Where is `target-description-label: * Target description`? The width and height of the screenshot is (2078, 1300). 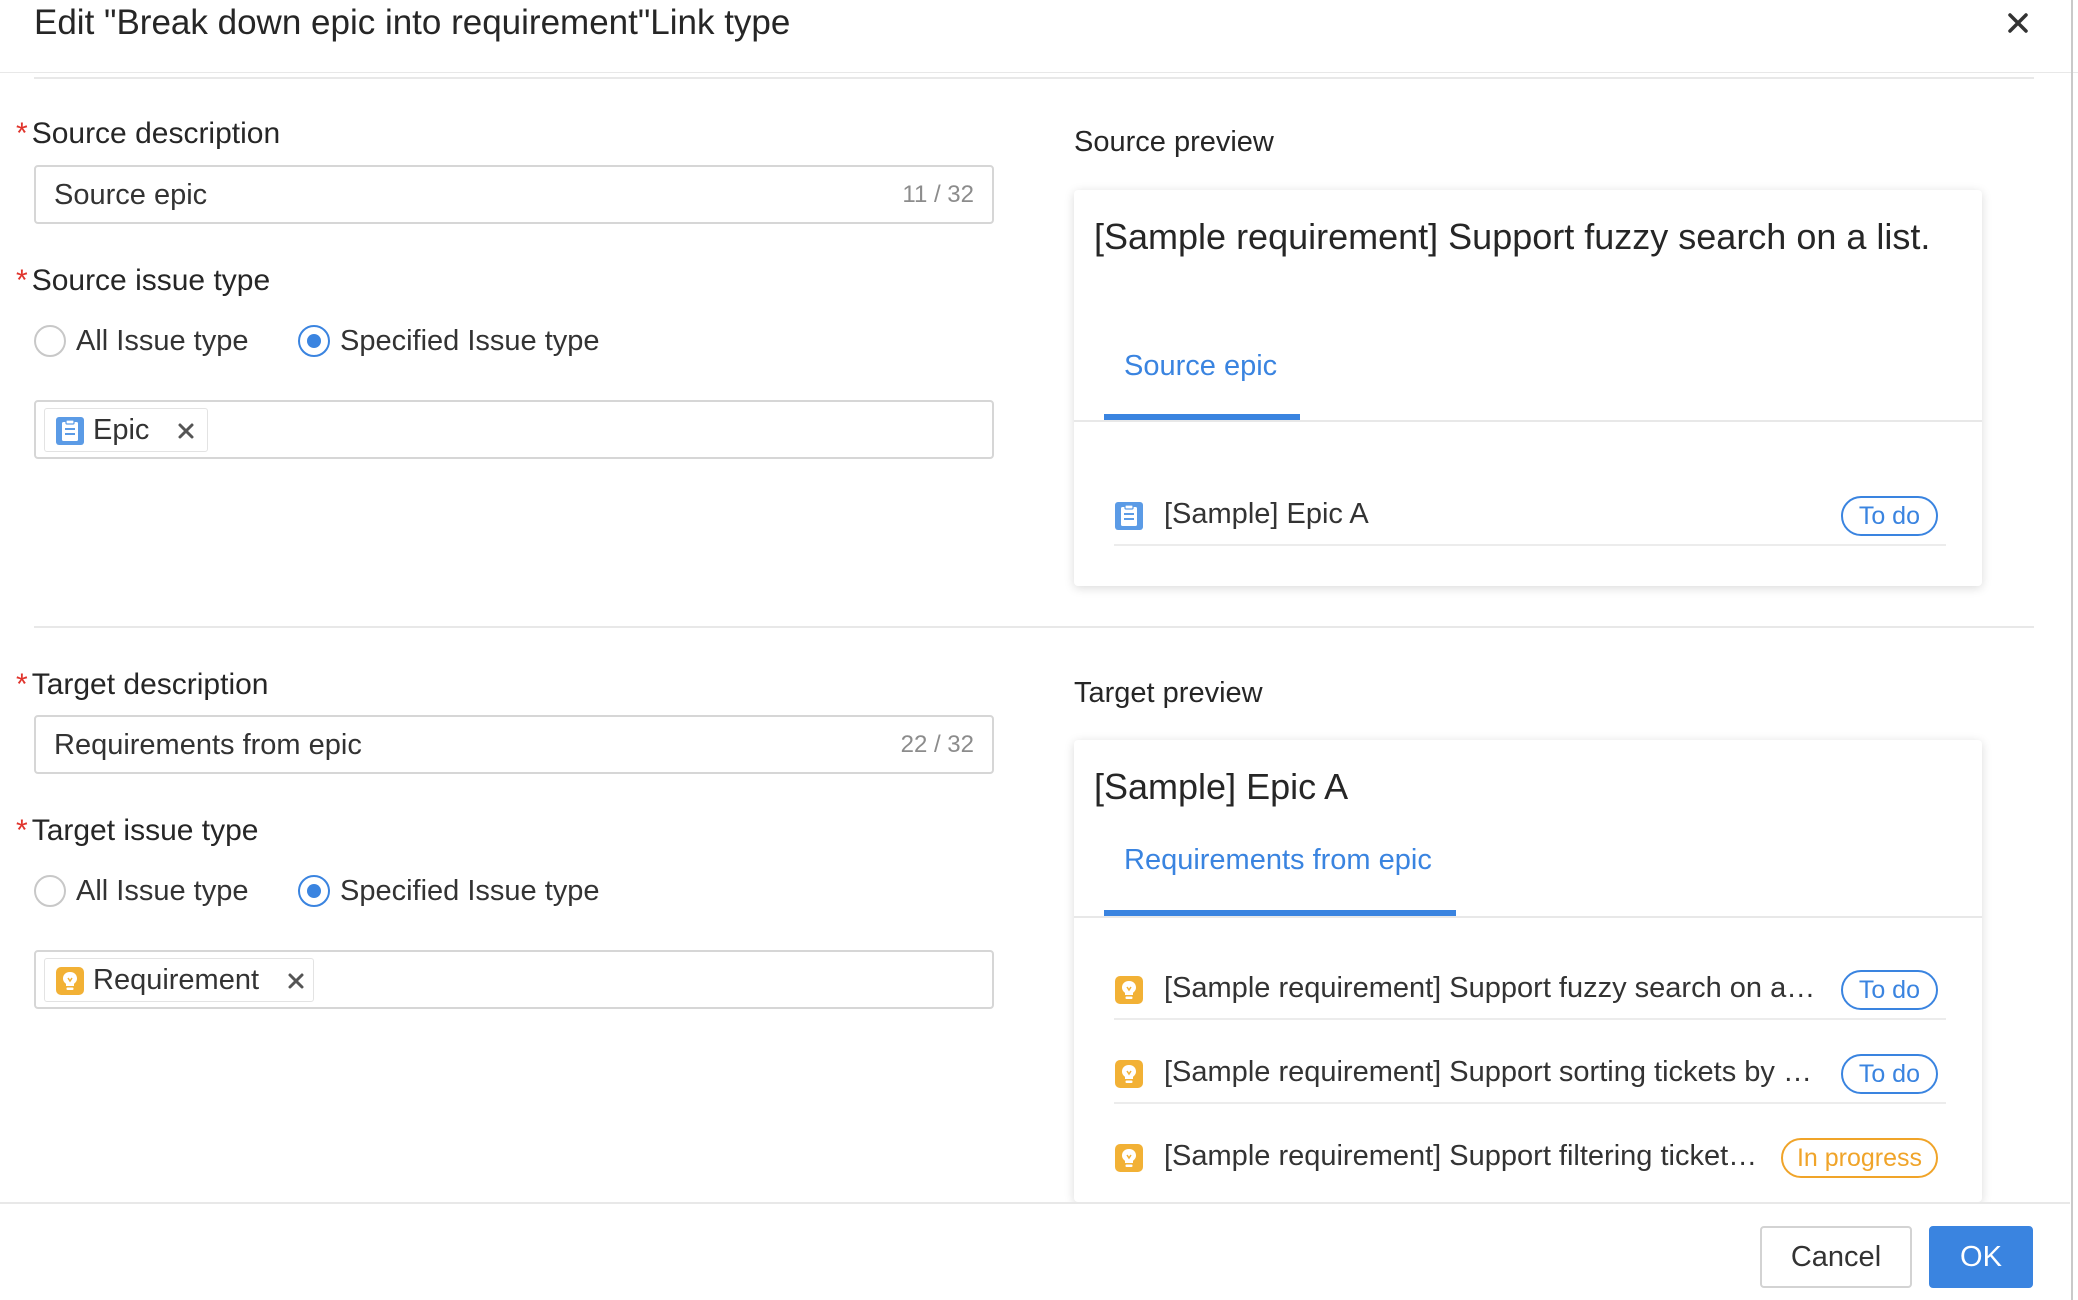
target-description-label: * Target description is located at coordinates (142, 684).